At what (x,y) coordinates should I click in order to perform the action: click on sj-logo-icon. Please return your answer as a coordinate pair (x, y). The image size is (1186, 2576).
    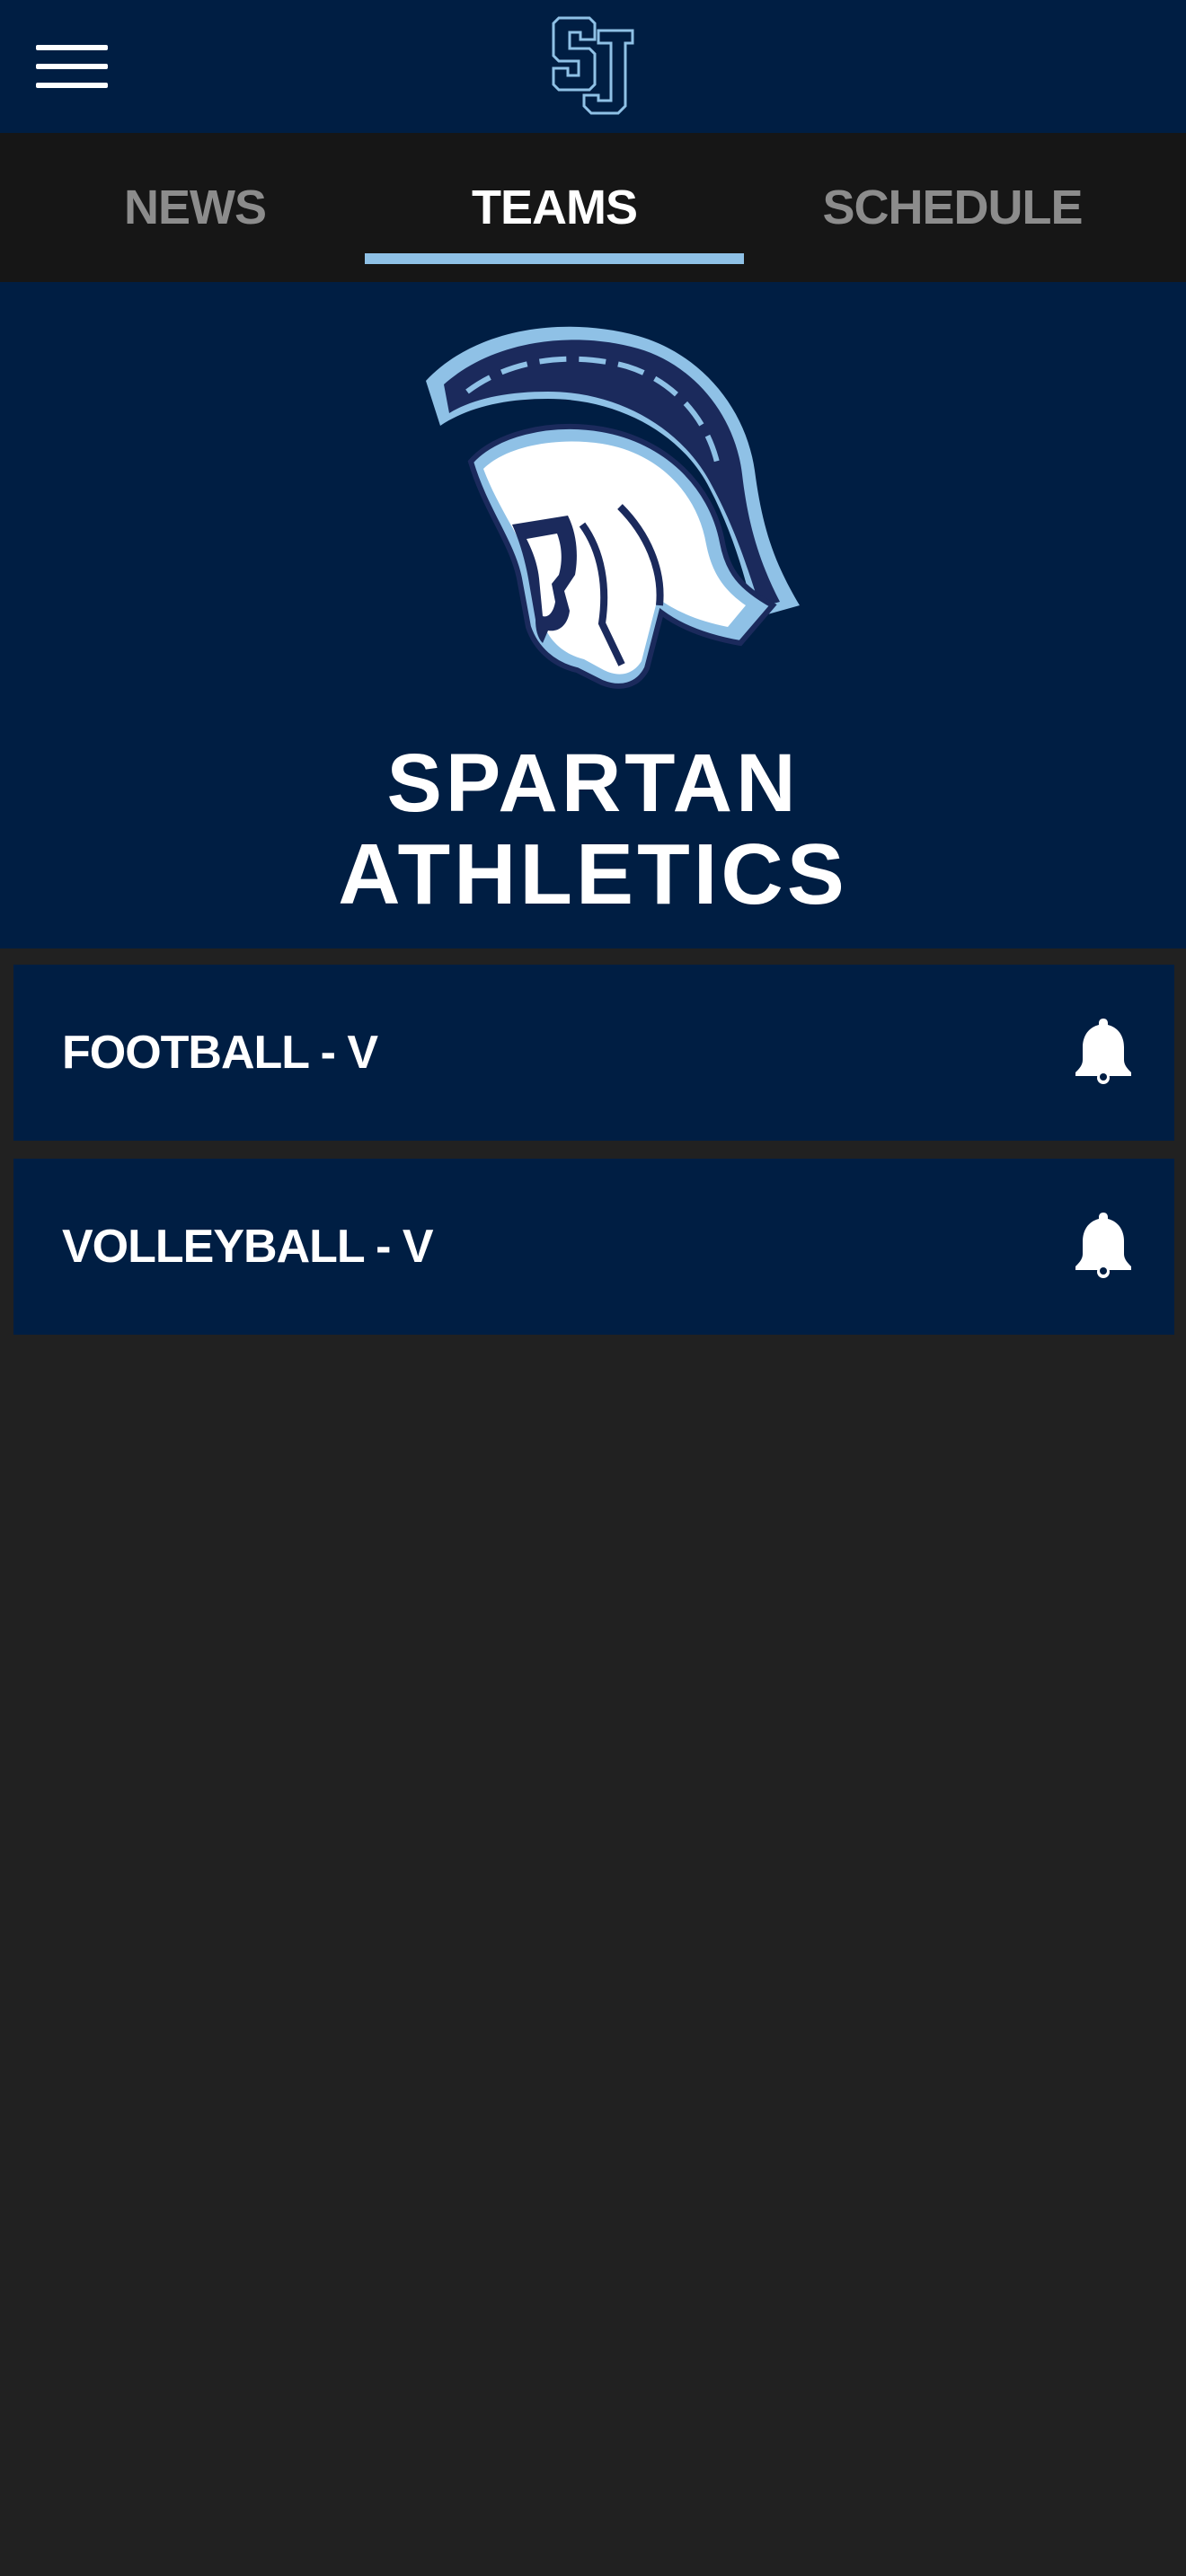
    Looking at the image, I should click on (593, 65).